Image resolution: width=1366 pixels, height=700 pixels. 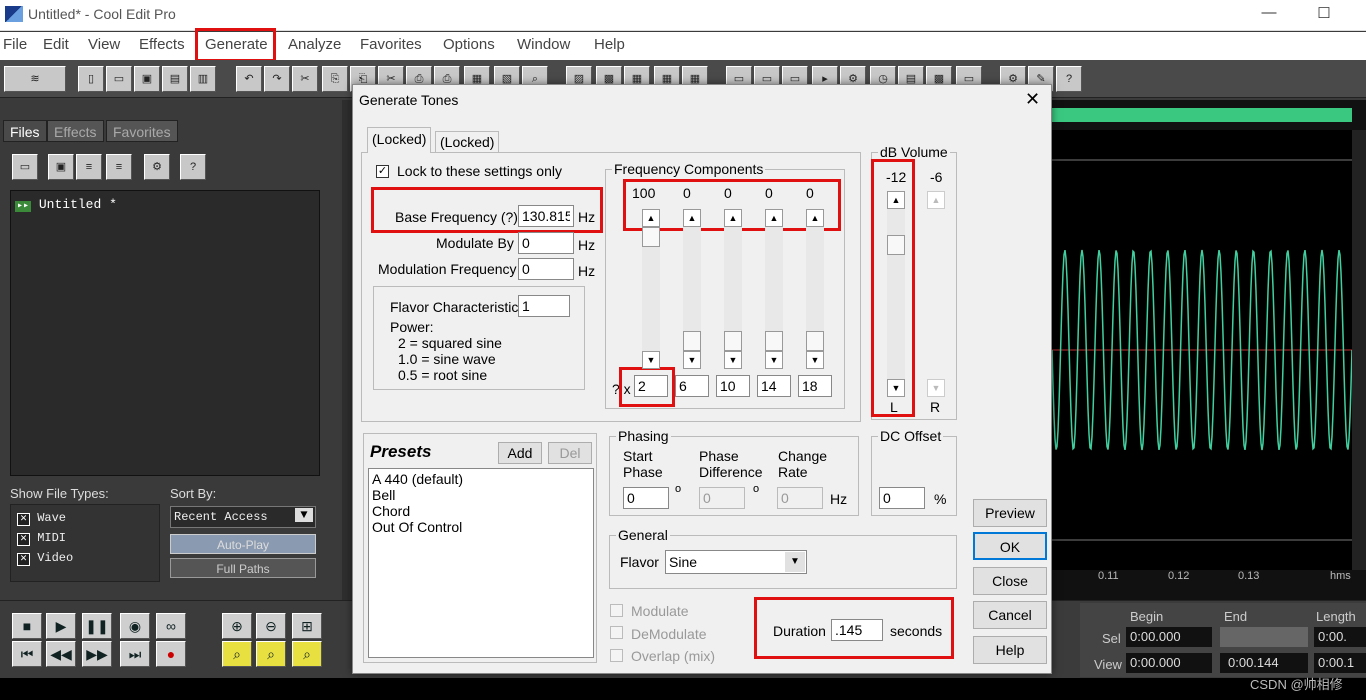 What do you see at coordinates (382, 171) in the screenshot?
I see `lock-checkbox: ✓` at bounding box center [382, 171].